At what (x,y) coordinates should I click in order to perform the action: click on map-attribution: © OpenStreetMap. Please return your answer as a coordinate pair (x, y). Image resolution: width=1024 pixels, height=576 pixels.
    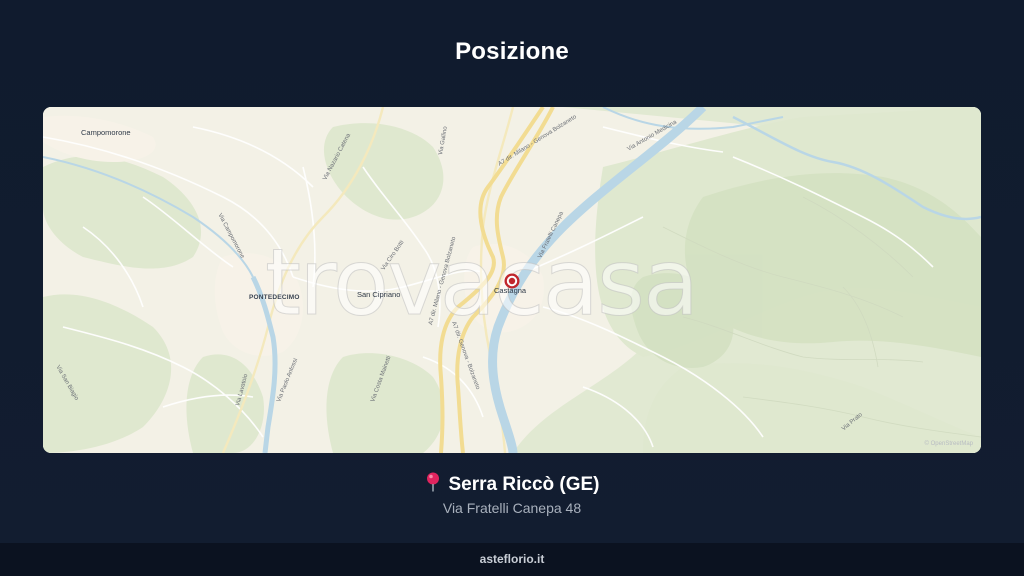
    Looking at the image, I should click on (949, 444).